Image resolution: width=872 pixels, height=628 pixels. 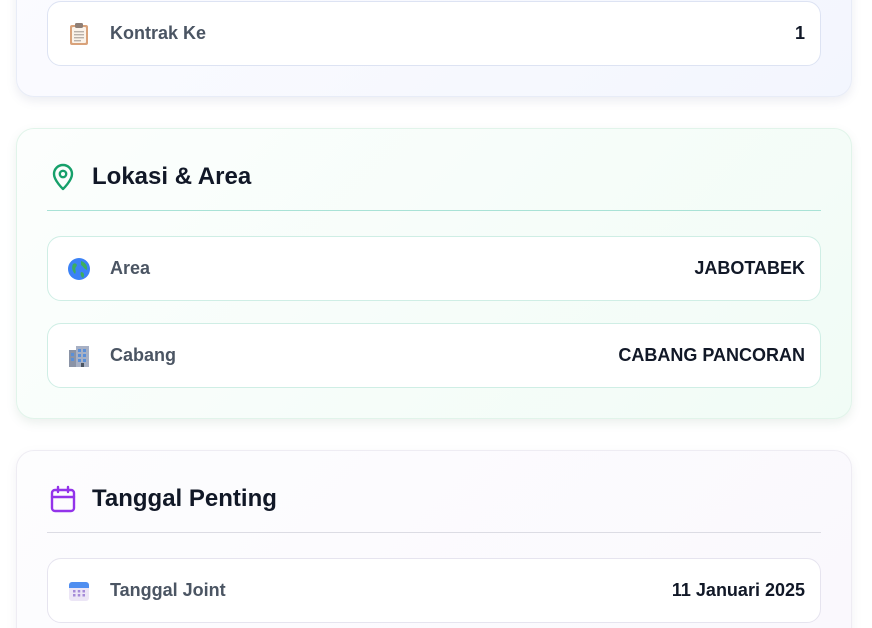 I want to click on location-card-header: Lokasi & Area, so click(x=434, y=186).